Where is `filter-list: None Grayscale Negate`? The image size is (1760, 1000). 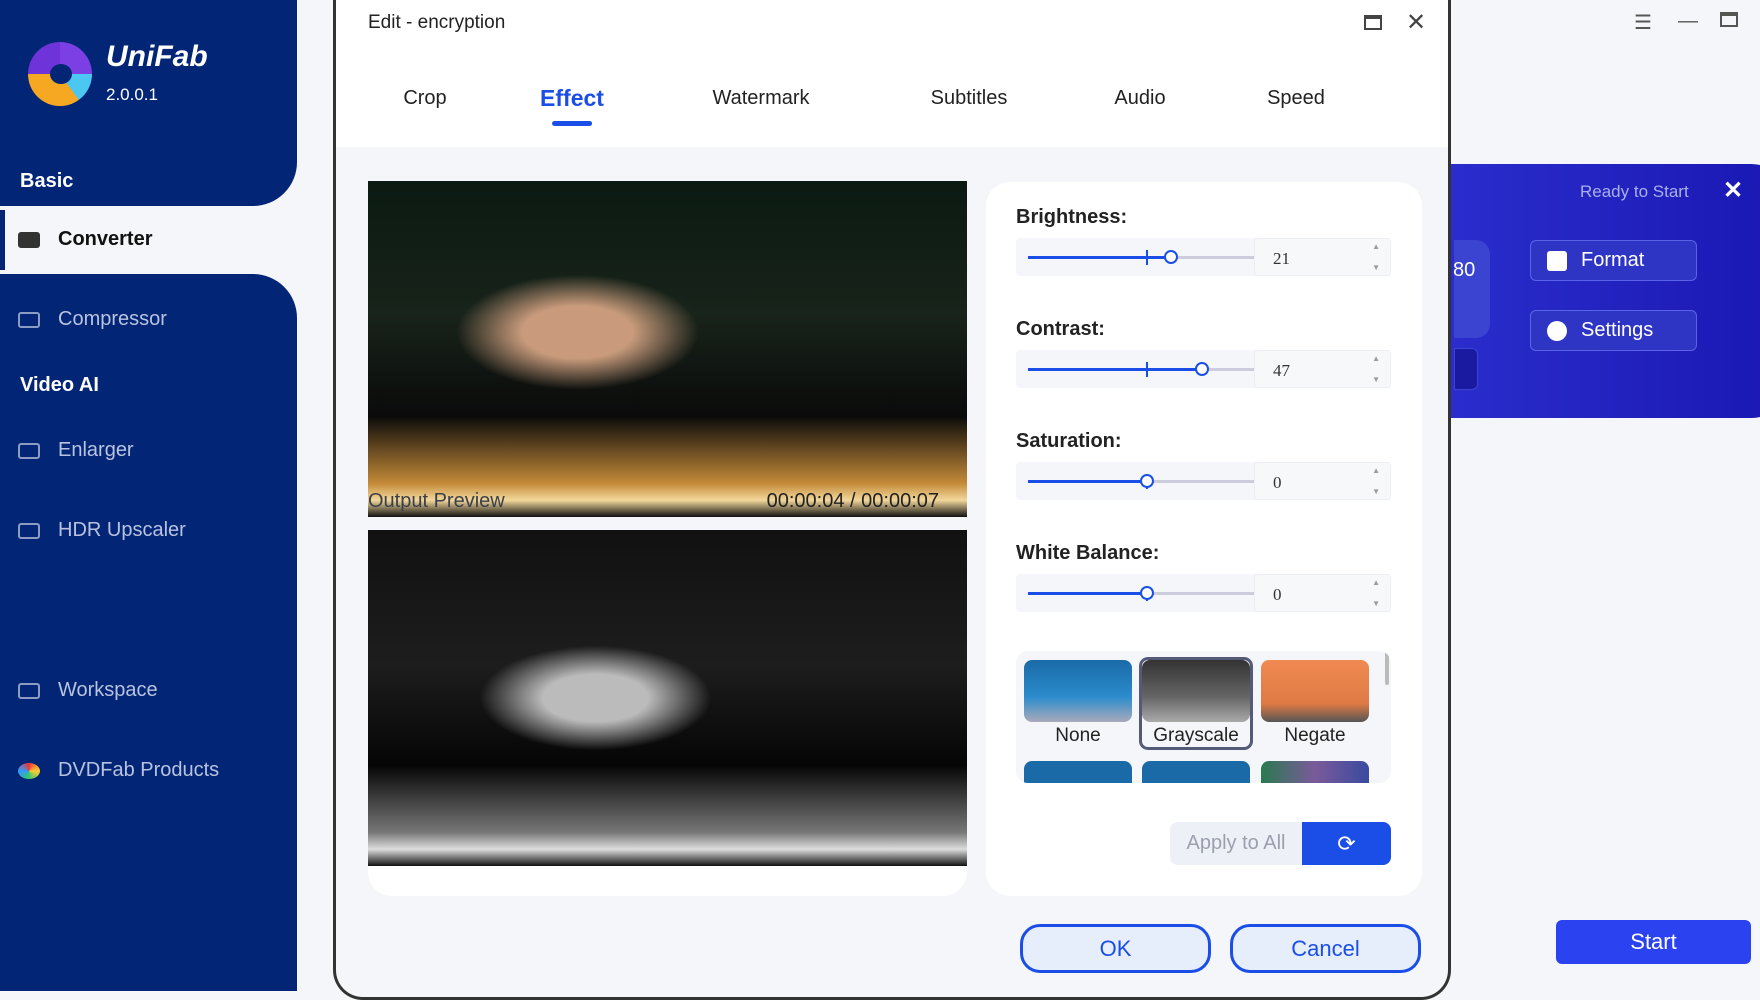
filter-list: None Grayscale Negate is located at coordinates (1203, 717).